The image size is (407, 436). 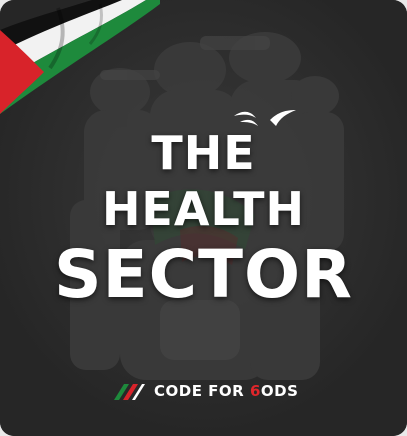 I want to click on palestine-flag-icon, so click(x=80, y=57).